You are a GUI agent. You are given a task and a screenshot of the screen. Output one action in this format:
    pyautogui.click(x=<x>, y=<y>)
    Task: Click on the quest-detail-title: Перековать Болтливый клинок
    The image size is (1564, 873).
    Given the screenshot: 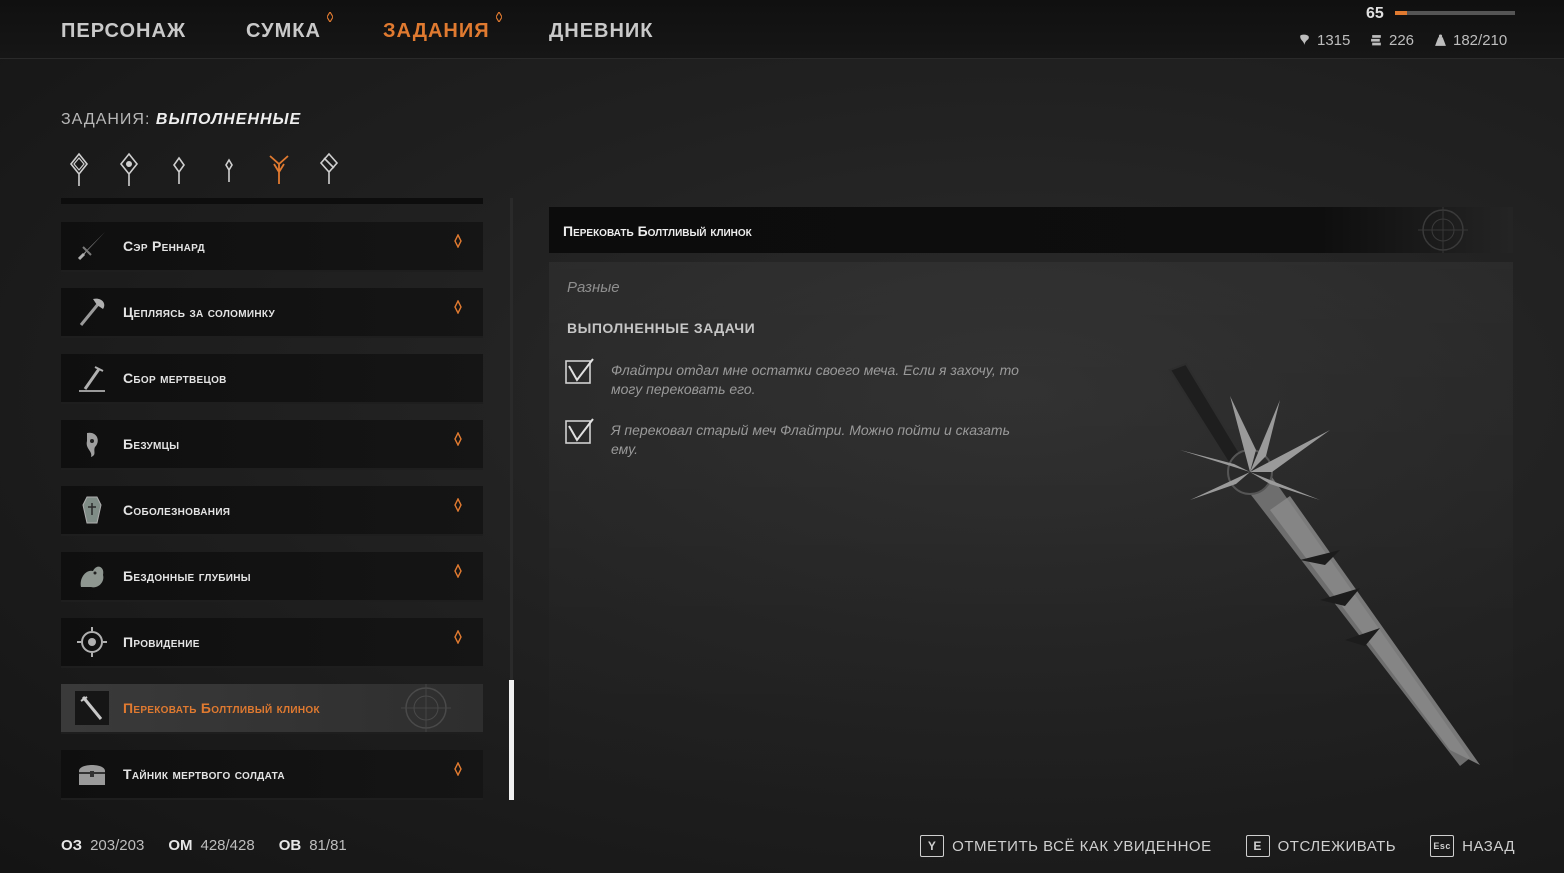 What is the action you would take?
    pyautogui.click(x=657, y=231)
    